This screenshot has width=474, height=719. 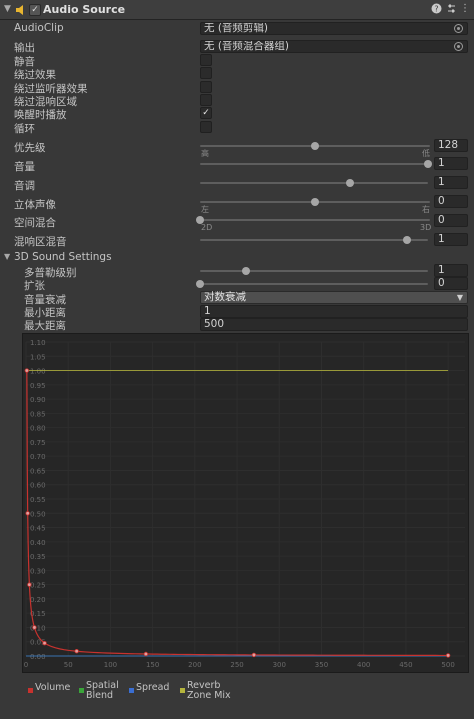 I want to click on pitch-label: 音调, so click(x=24, y=186).